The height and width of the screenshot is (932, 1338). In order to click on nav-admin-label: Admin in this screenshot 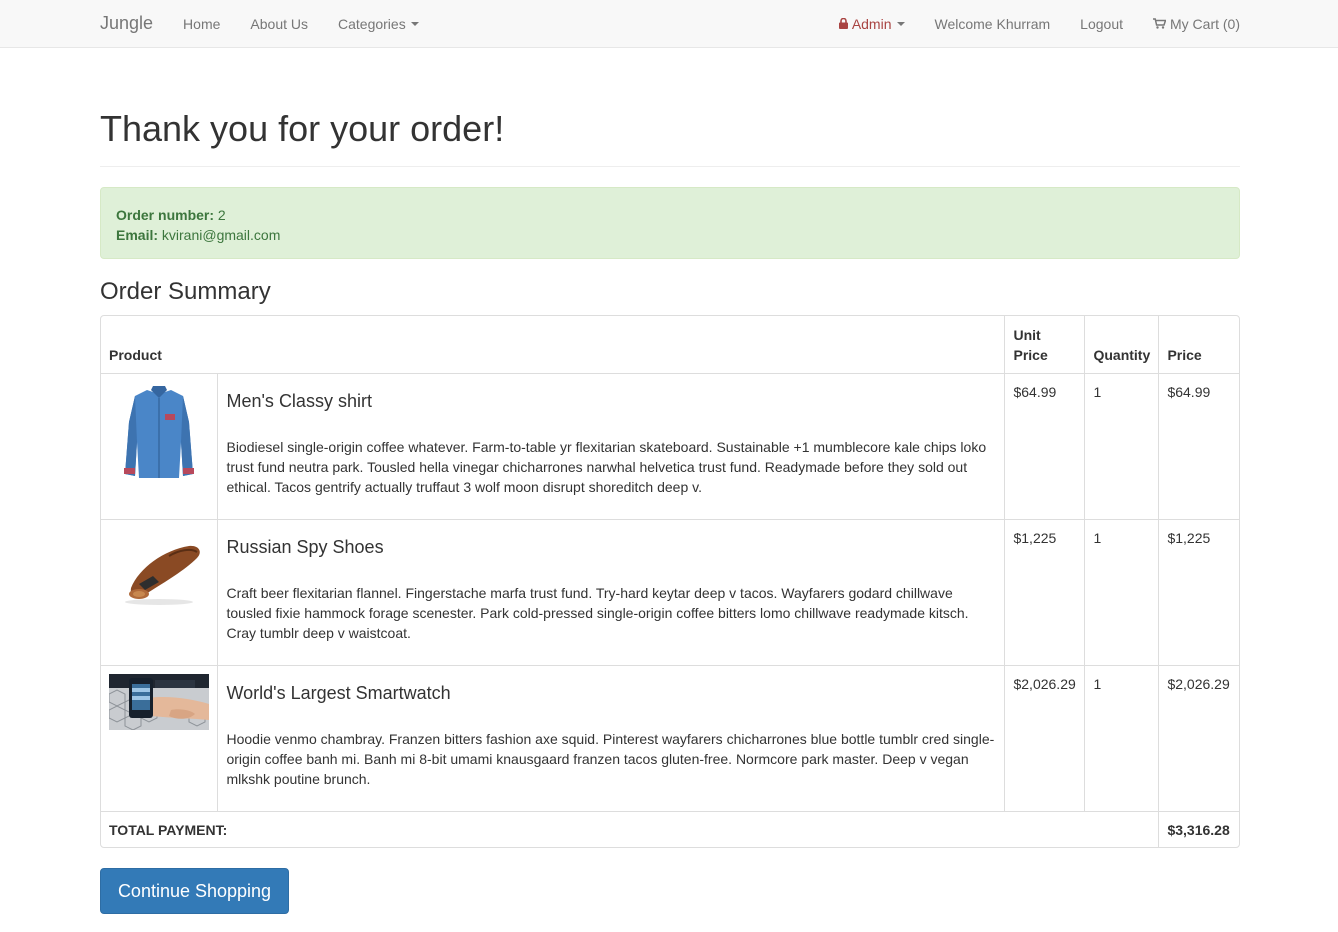, I will do `click(871, 23)`.